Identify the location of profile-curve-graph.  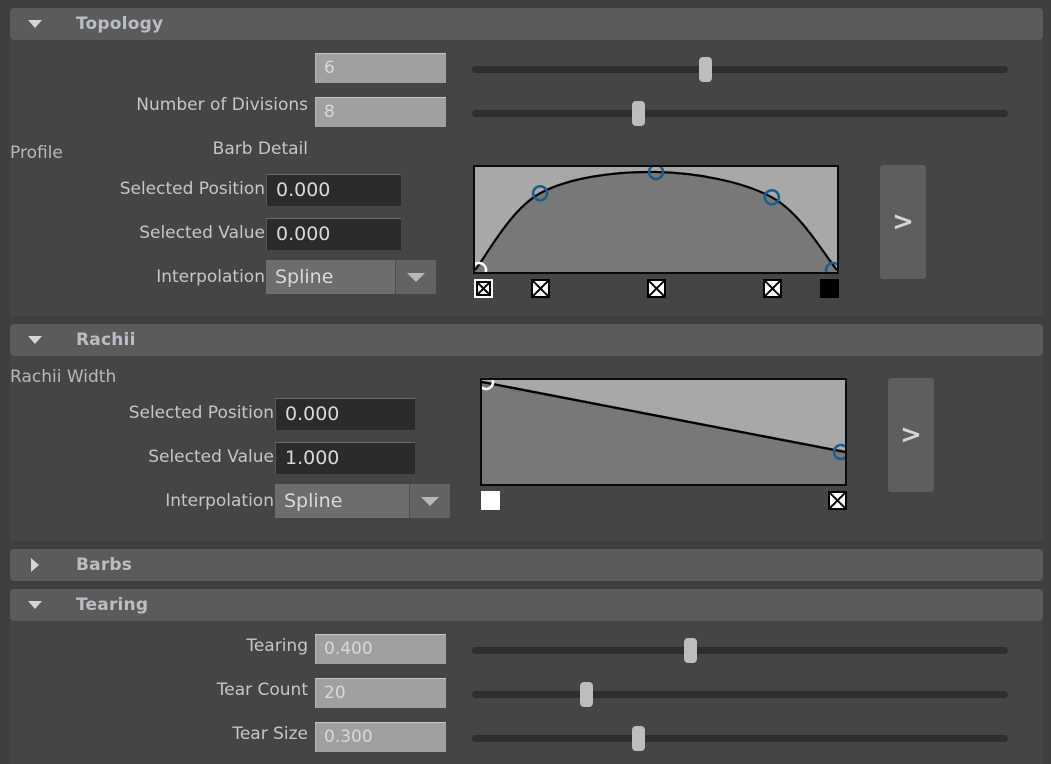
(656, 219).